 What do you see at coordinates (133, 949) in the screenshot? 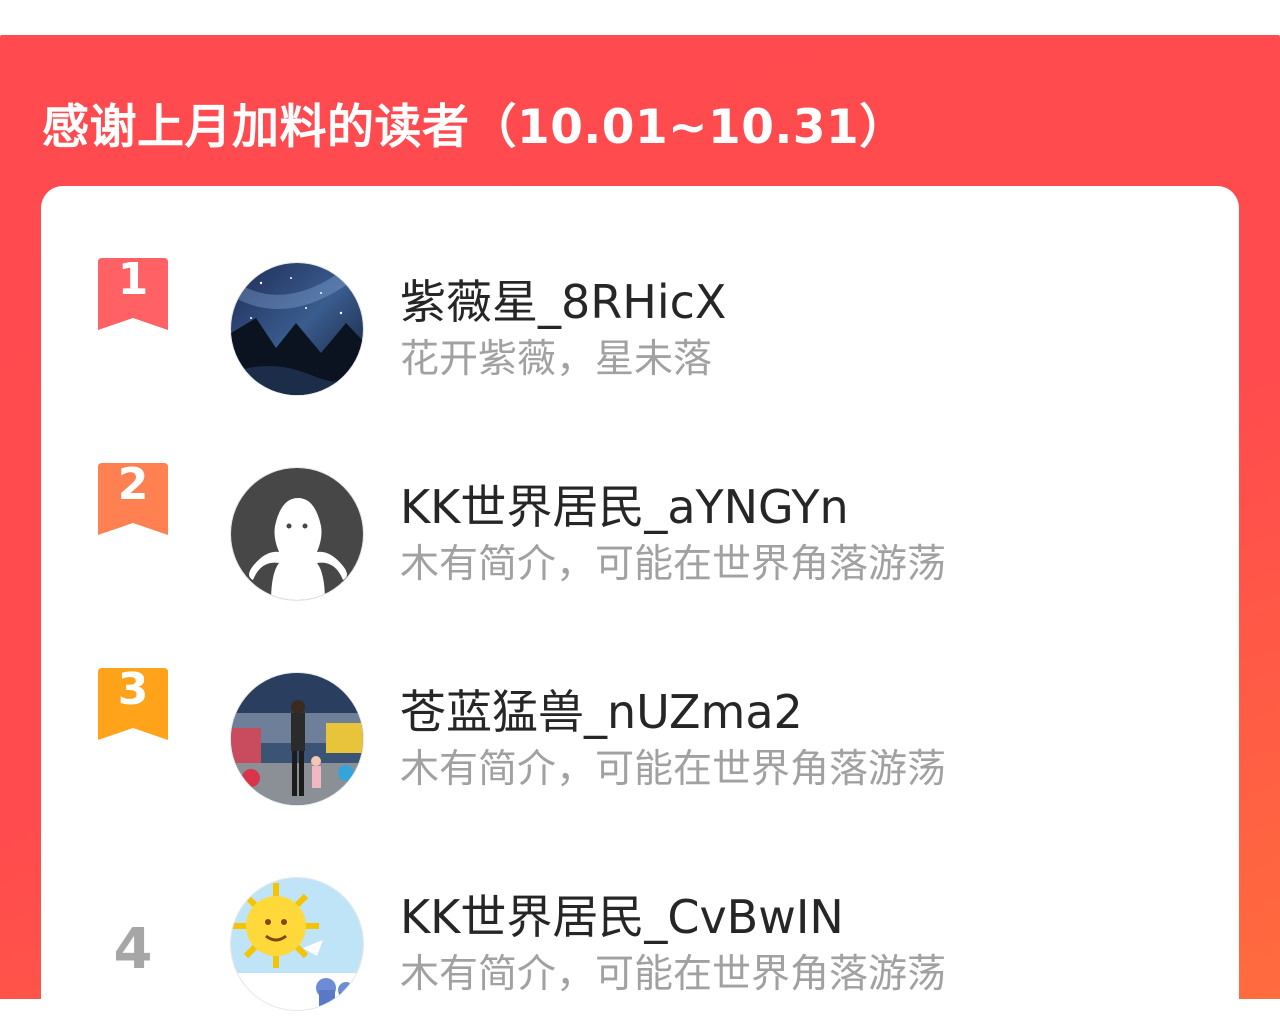
I see `rank-number-plain: 4` at bounding box center [133, 949].